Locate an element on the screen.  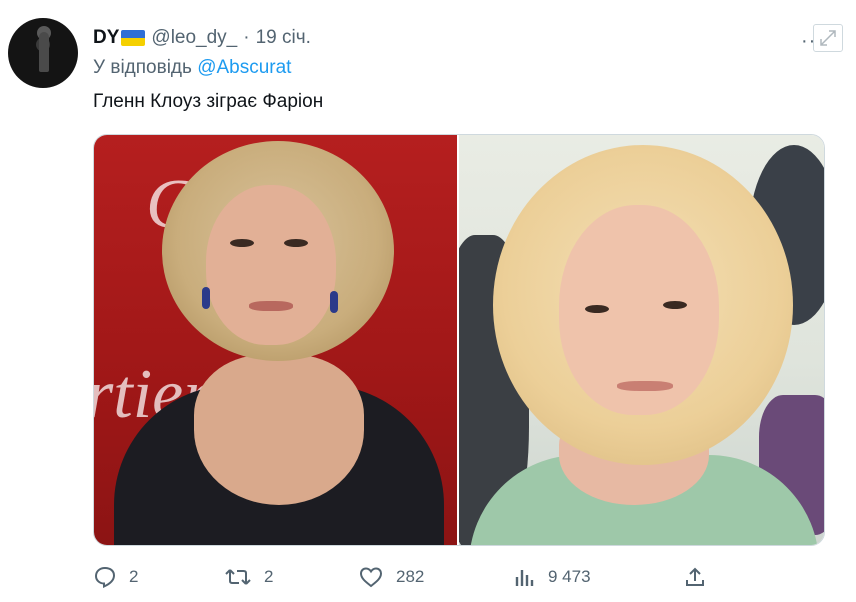
tweet-action-bar: 2 2 282 9 473 is located at coordinates (428, 579).